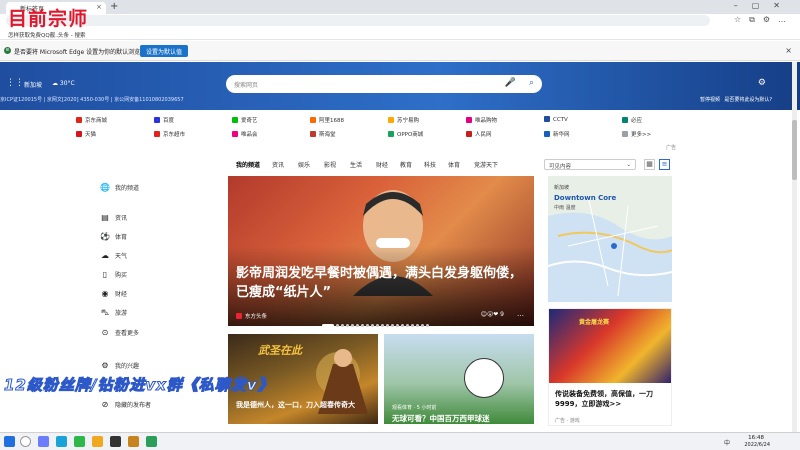 The width and height of the screenshot is (800, 450). Describe the element at coordinates (406, 164) in the screenshot. I see `feed-tab: 教育` at that location.